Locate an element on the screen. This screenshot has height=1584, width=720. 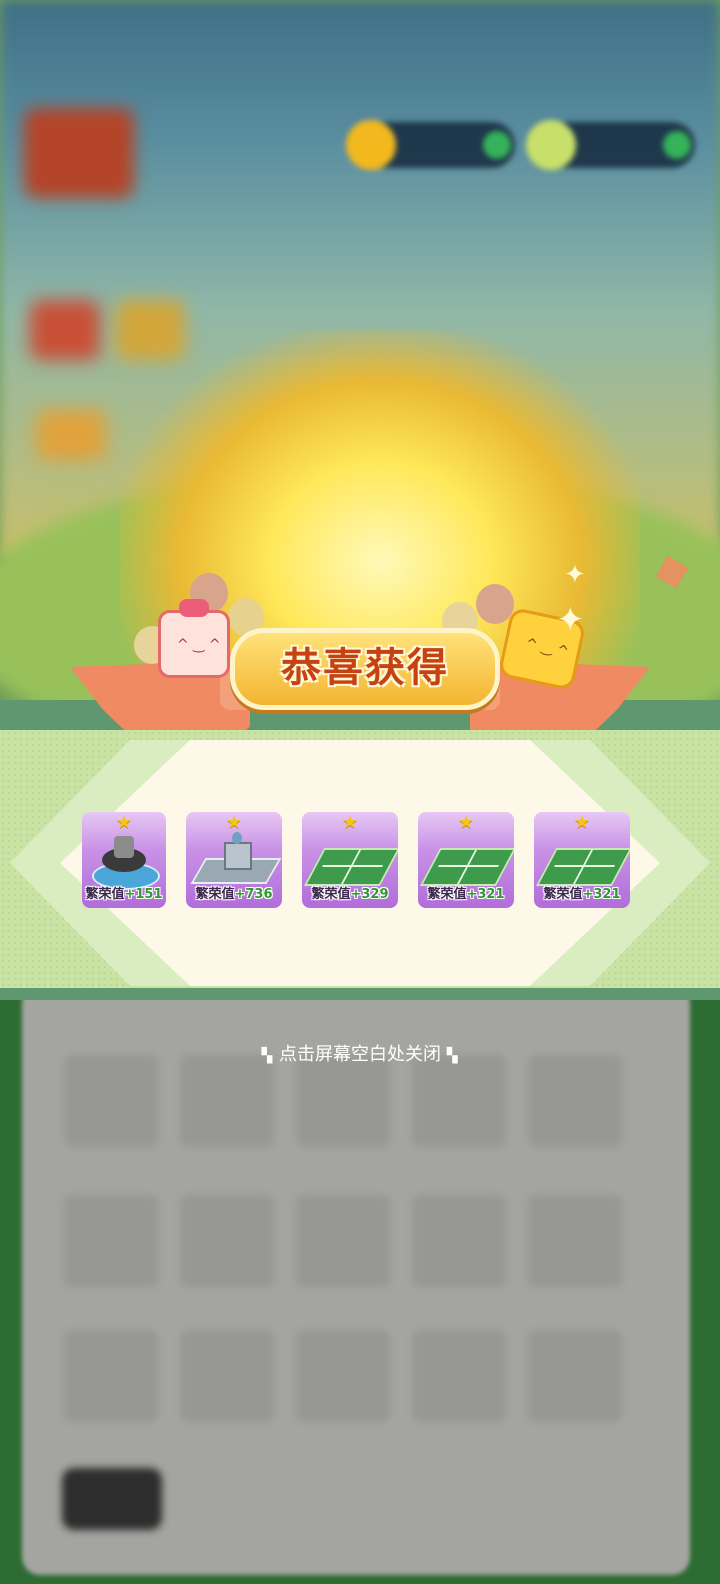
resource-bar is located at coordinates (528, 147).